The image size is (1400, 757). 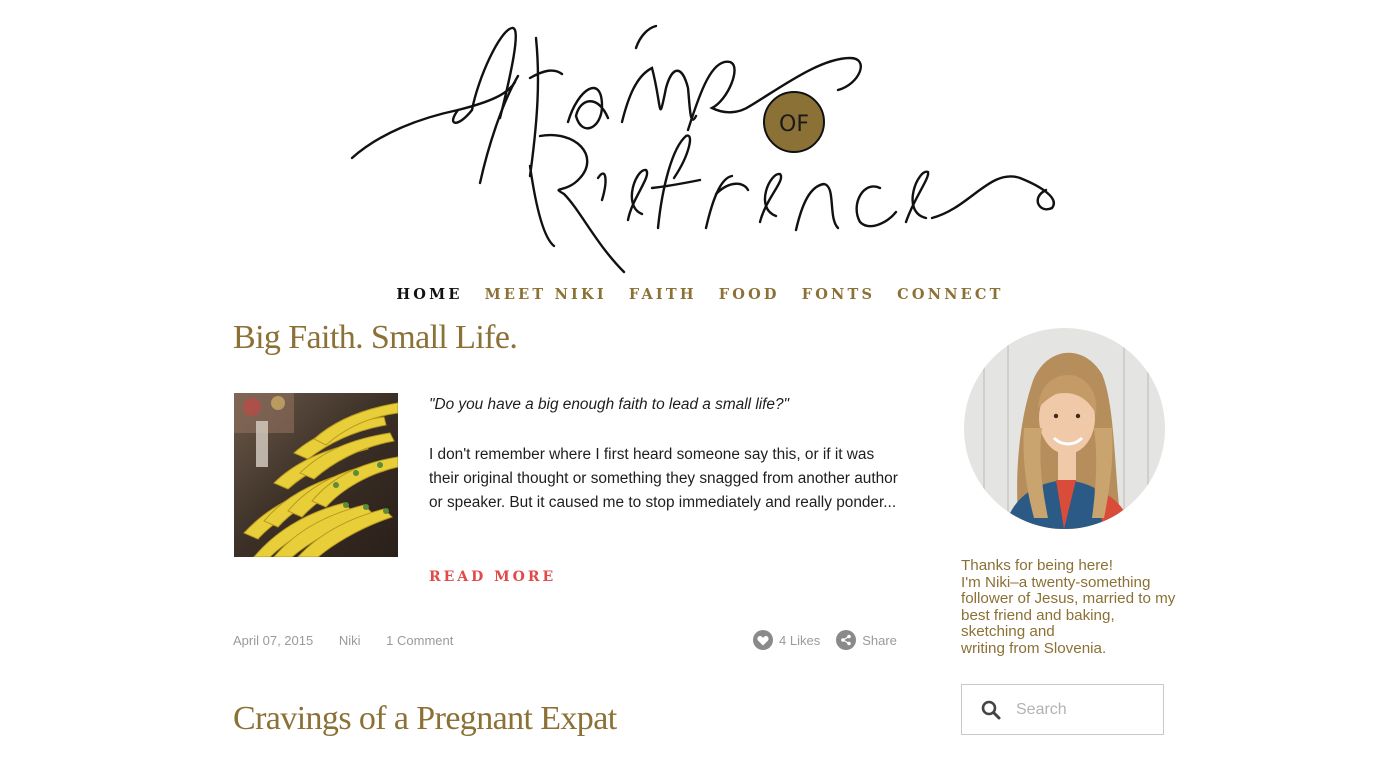 I want to click on nav-food: FOOD, so click(x=749, y=294).